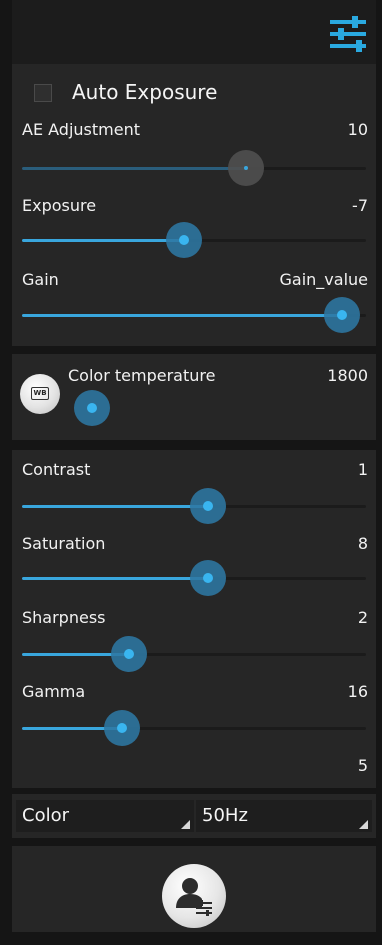  I want to click on power-frequency-dropdown: 50Hz, so click(284, 816).